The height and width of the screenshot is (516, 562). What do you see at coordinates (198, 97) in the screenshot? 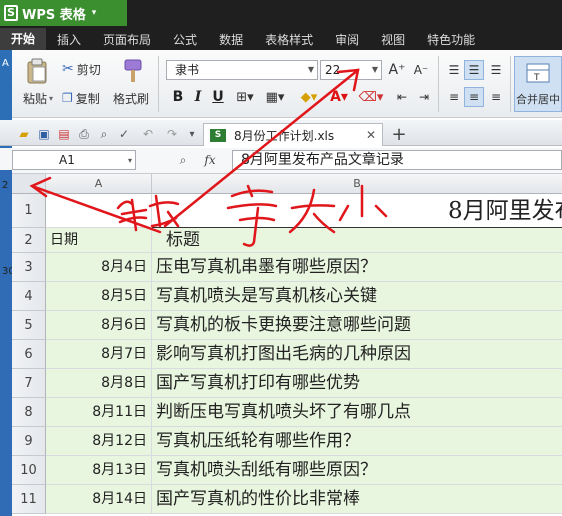
I see `italic-button: I` at bounding box center [198, 97].